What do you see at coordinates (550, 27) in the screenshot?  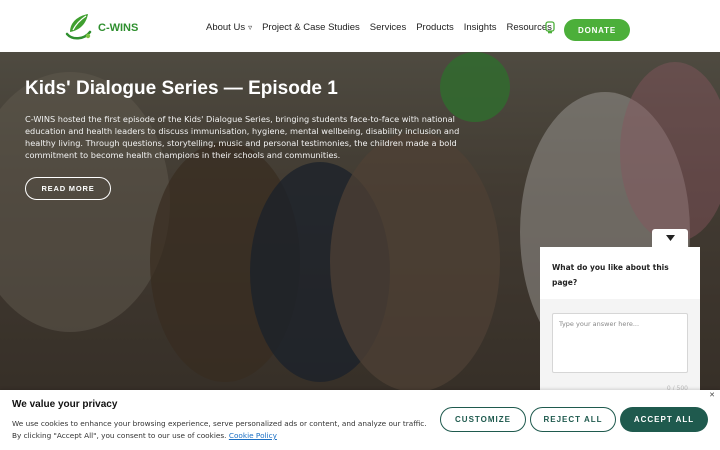 I see `lightbulb-icon` at bounding box center [550, 27].